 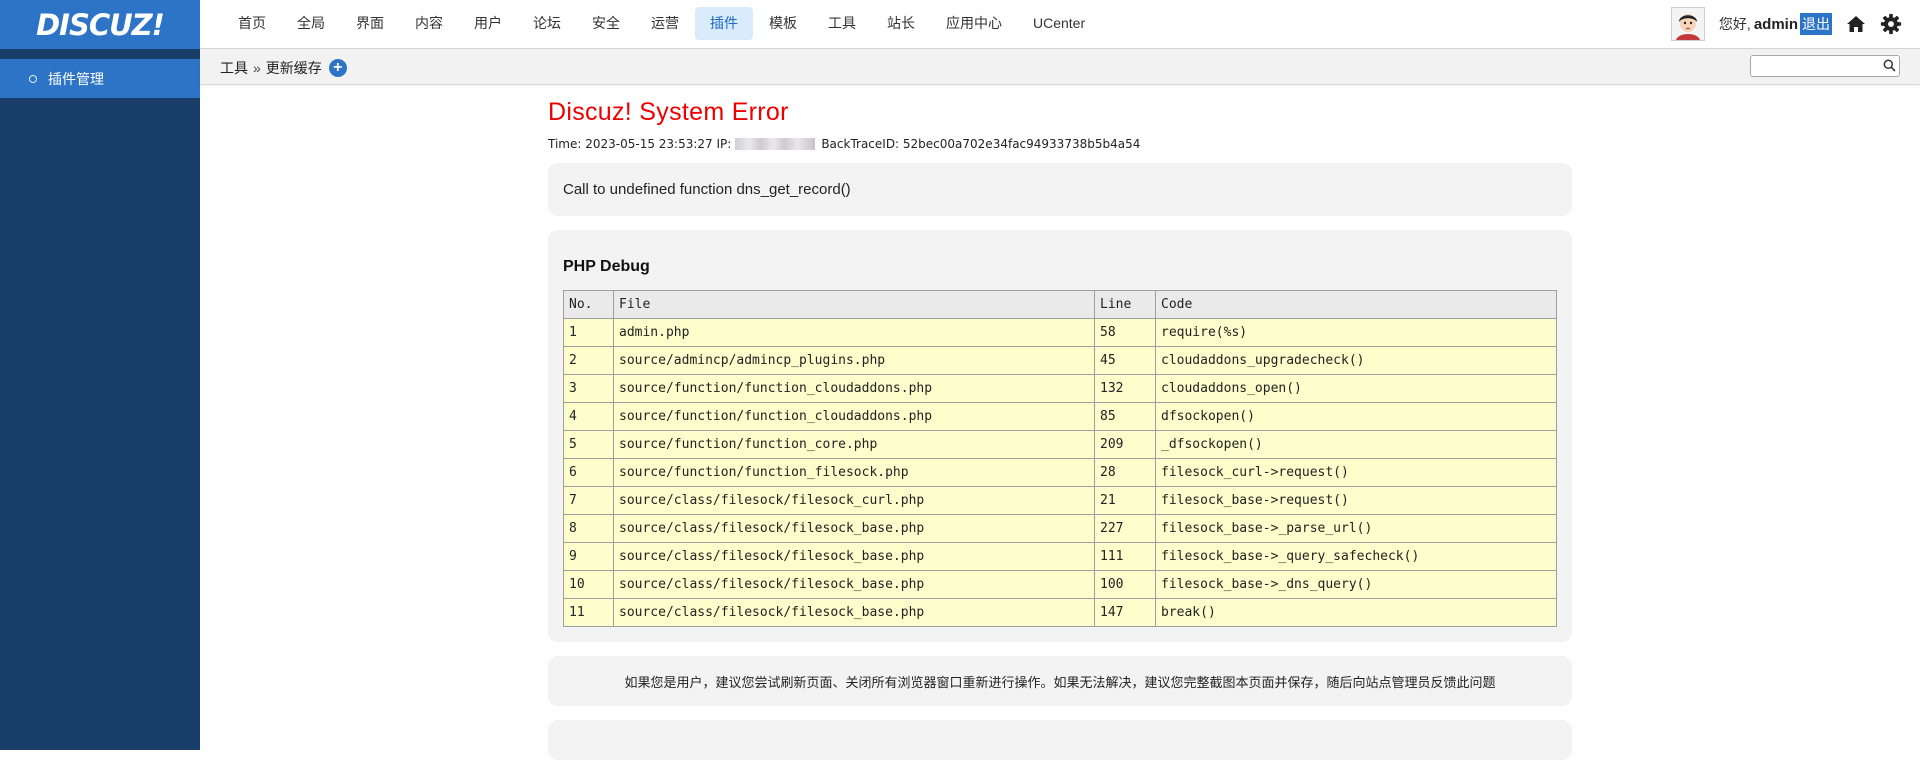 I want to click on bullet-icon, so click(x=33, y=78).